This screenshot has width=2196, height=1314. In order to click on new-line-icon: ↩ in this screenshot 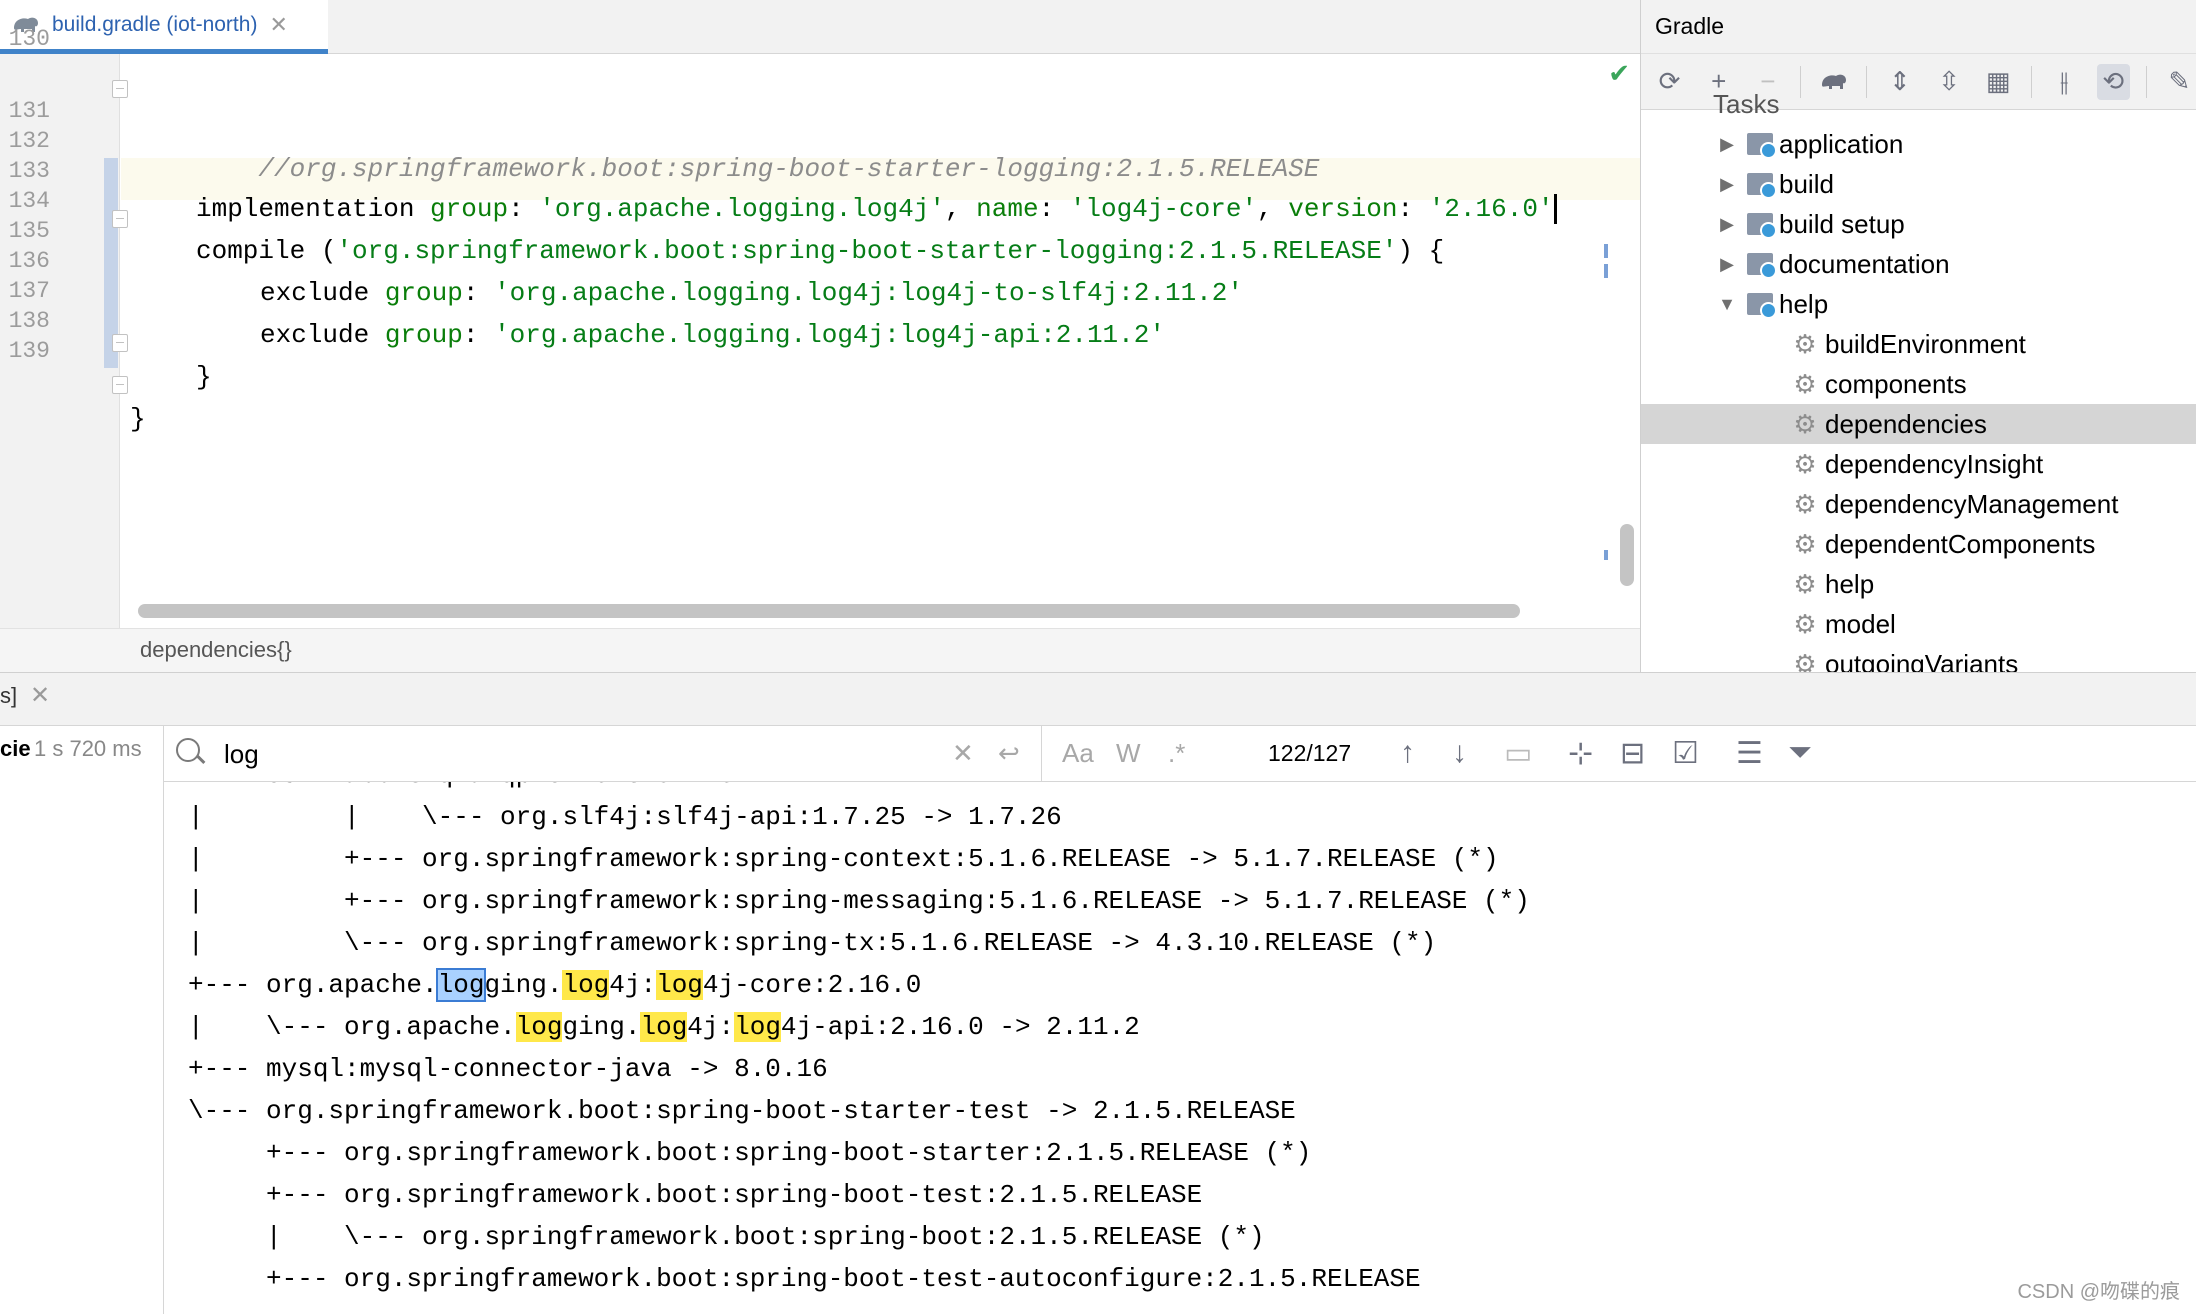, I will do `click(1009, 753)`.